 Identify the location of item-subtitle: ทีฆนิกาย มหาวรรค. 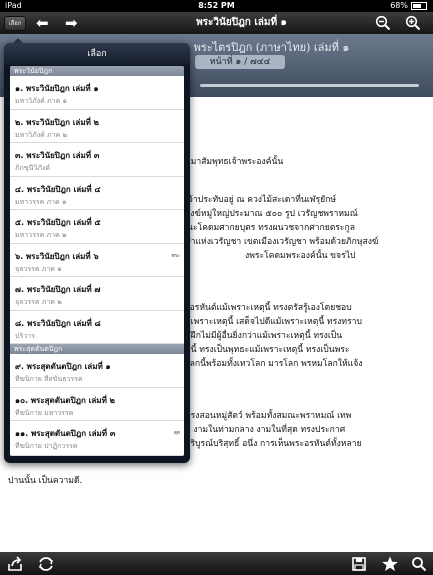
(44, 413).